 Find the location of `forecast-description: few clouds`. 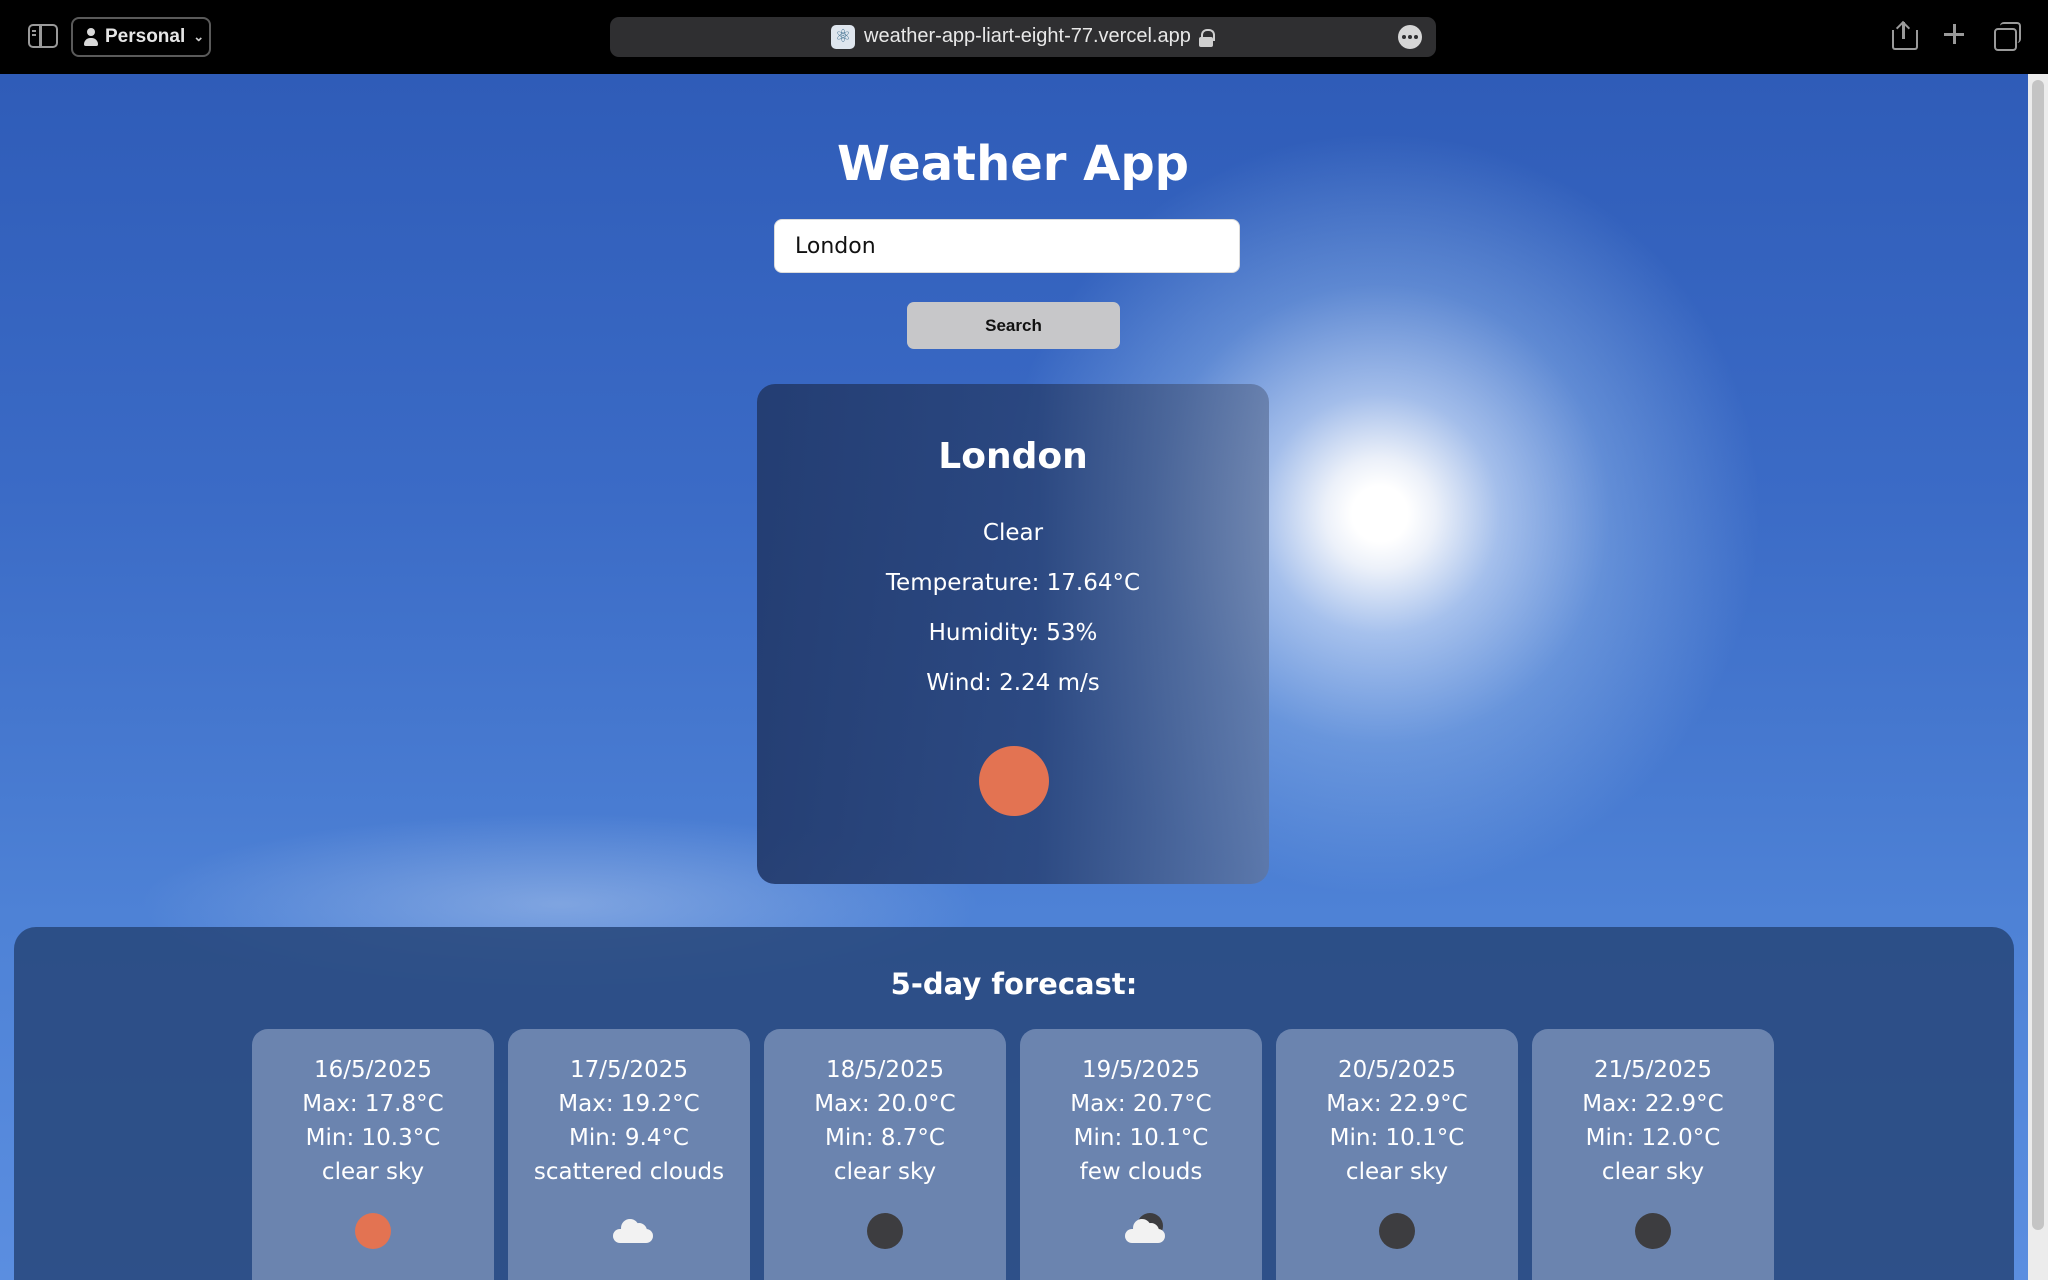

forecast-description: few clouds is located at coordinates (1141, 1172).